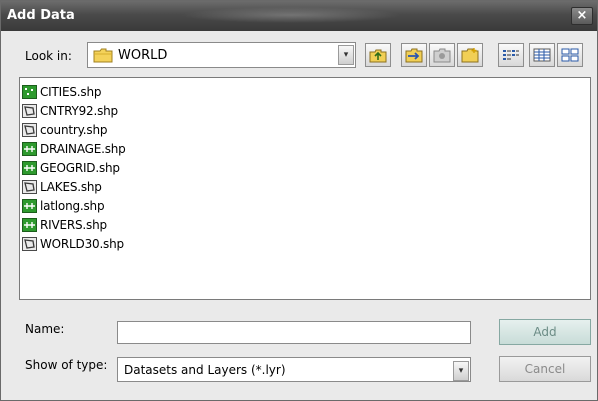 Image resolution: width=598 pixels, height=401 pixels. Describe the element at coordinates (48, 56) in the screenshot. I see `look-in-label: Look in:` at that location.